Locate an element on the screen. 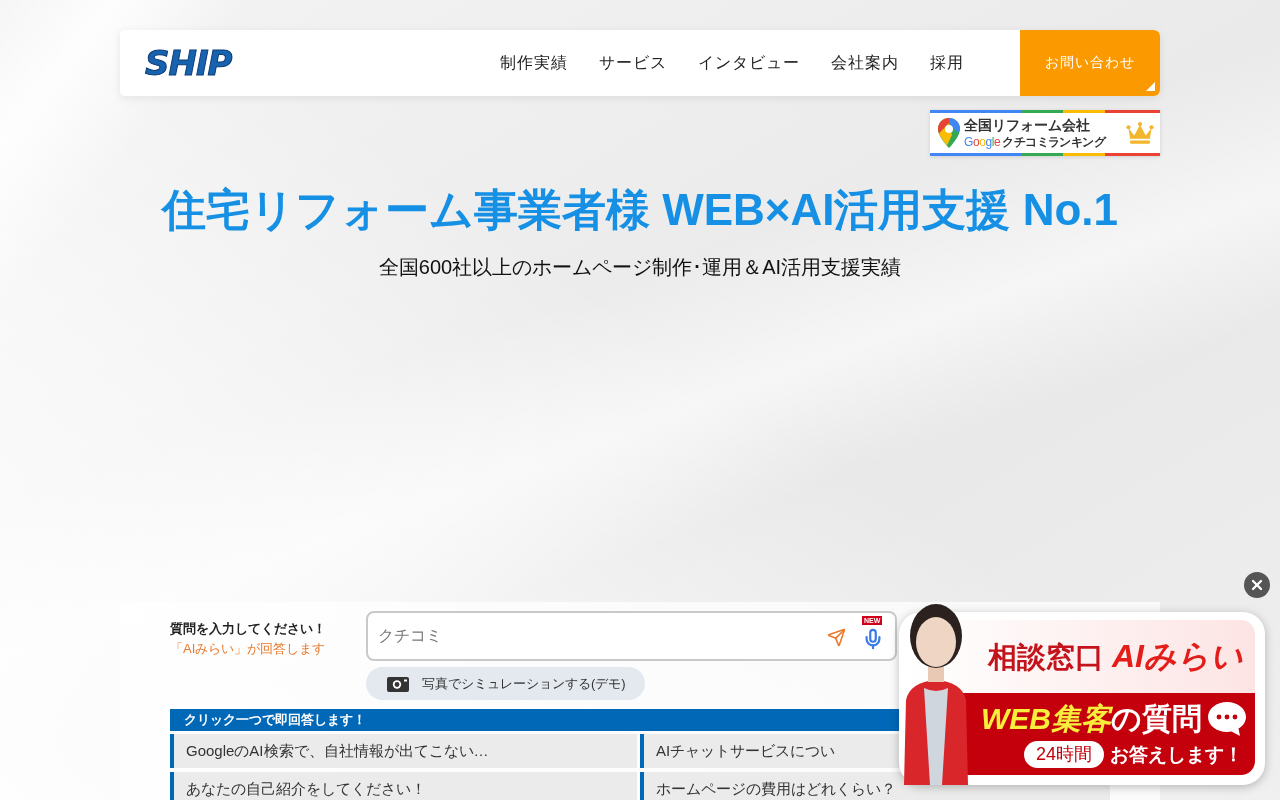  chat-note: 「AIみらい」が回答します is located at coordinates (248, 649).